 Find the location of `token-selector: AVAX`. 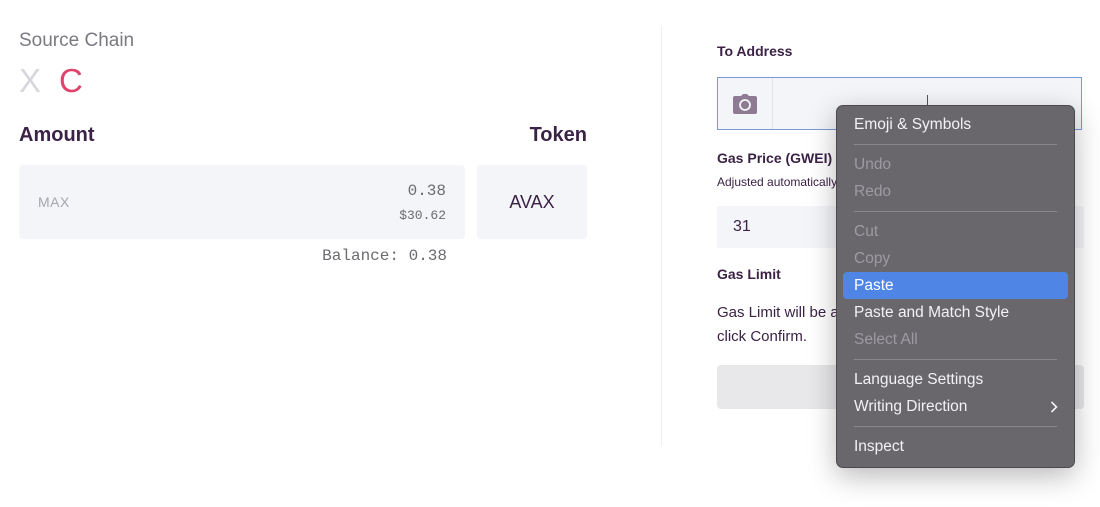

token-selector: AVAX is located at coordinates (532, 202).